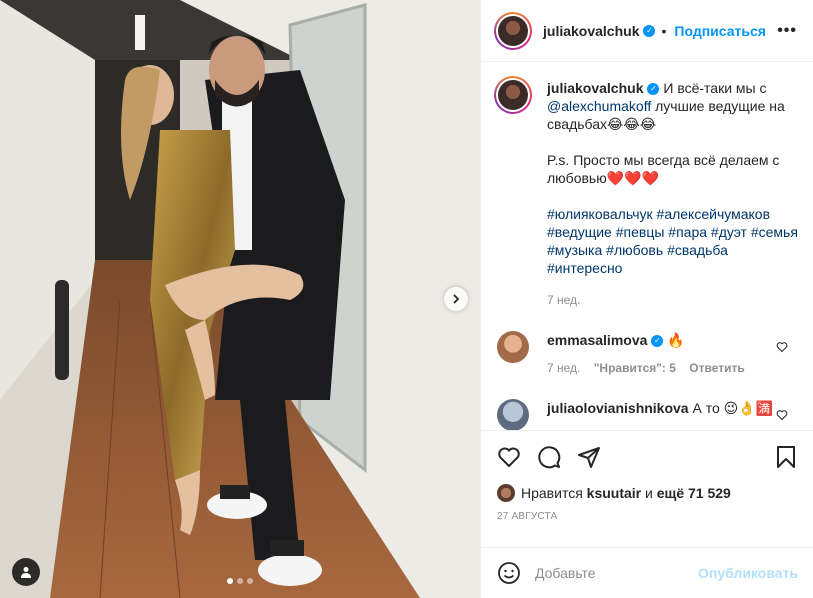 The image size is (813, 598). I want to click on comment-username: emmasalimova, so click(597, 340).